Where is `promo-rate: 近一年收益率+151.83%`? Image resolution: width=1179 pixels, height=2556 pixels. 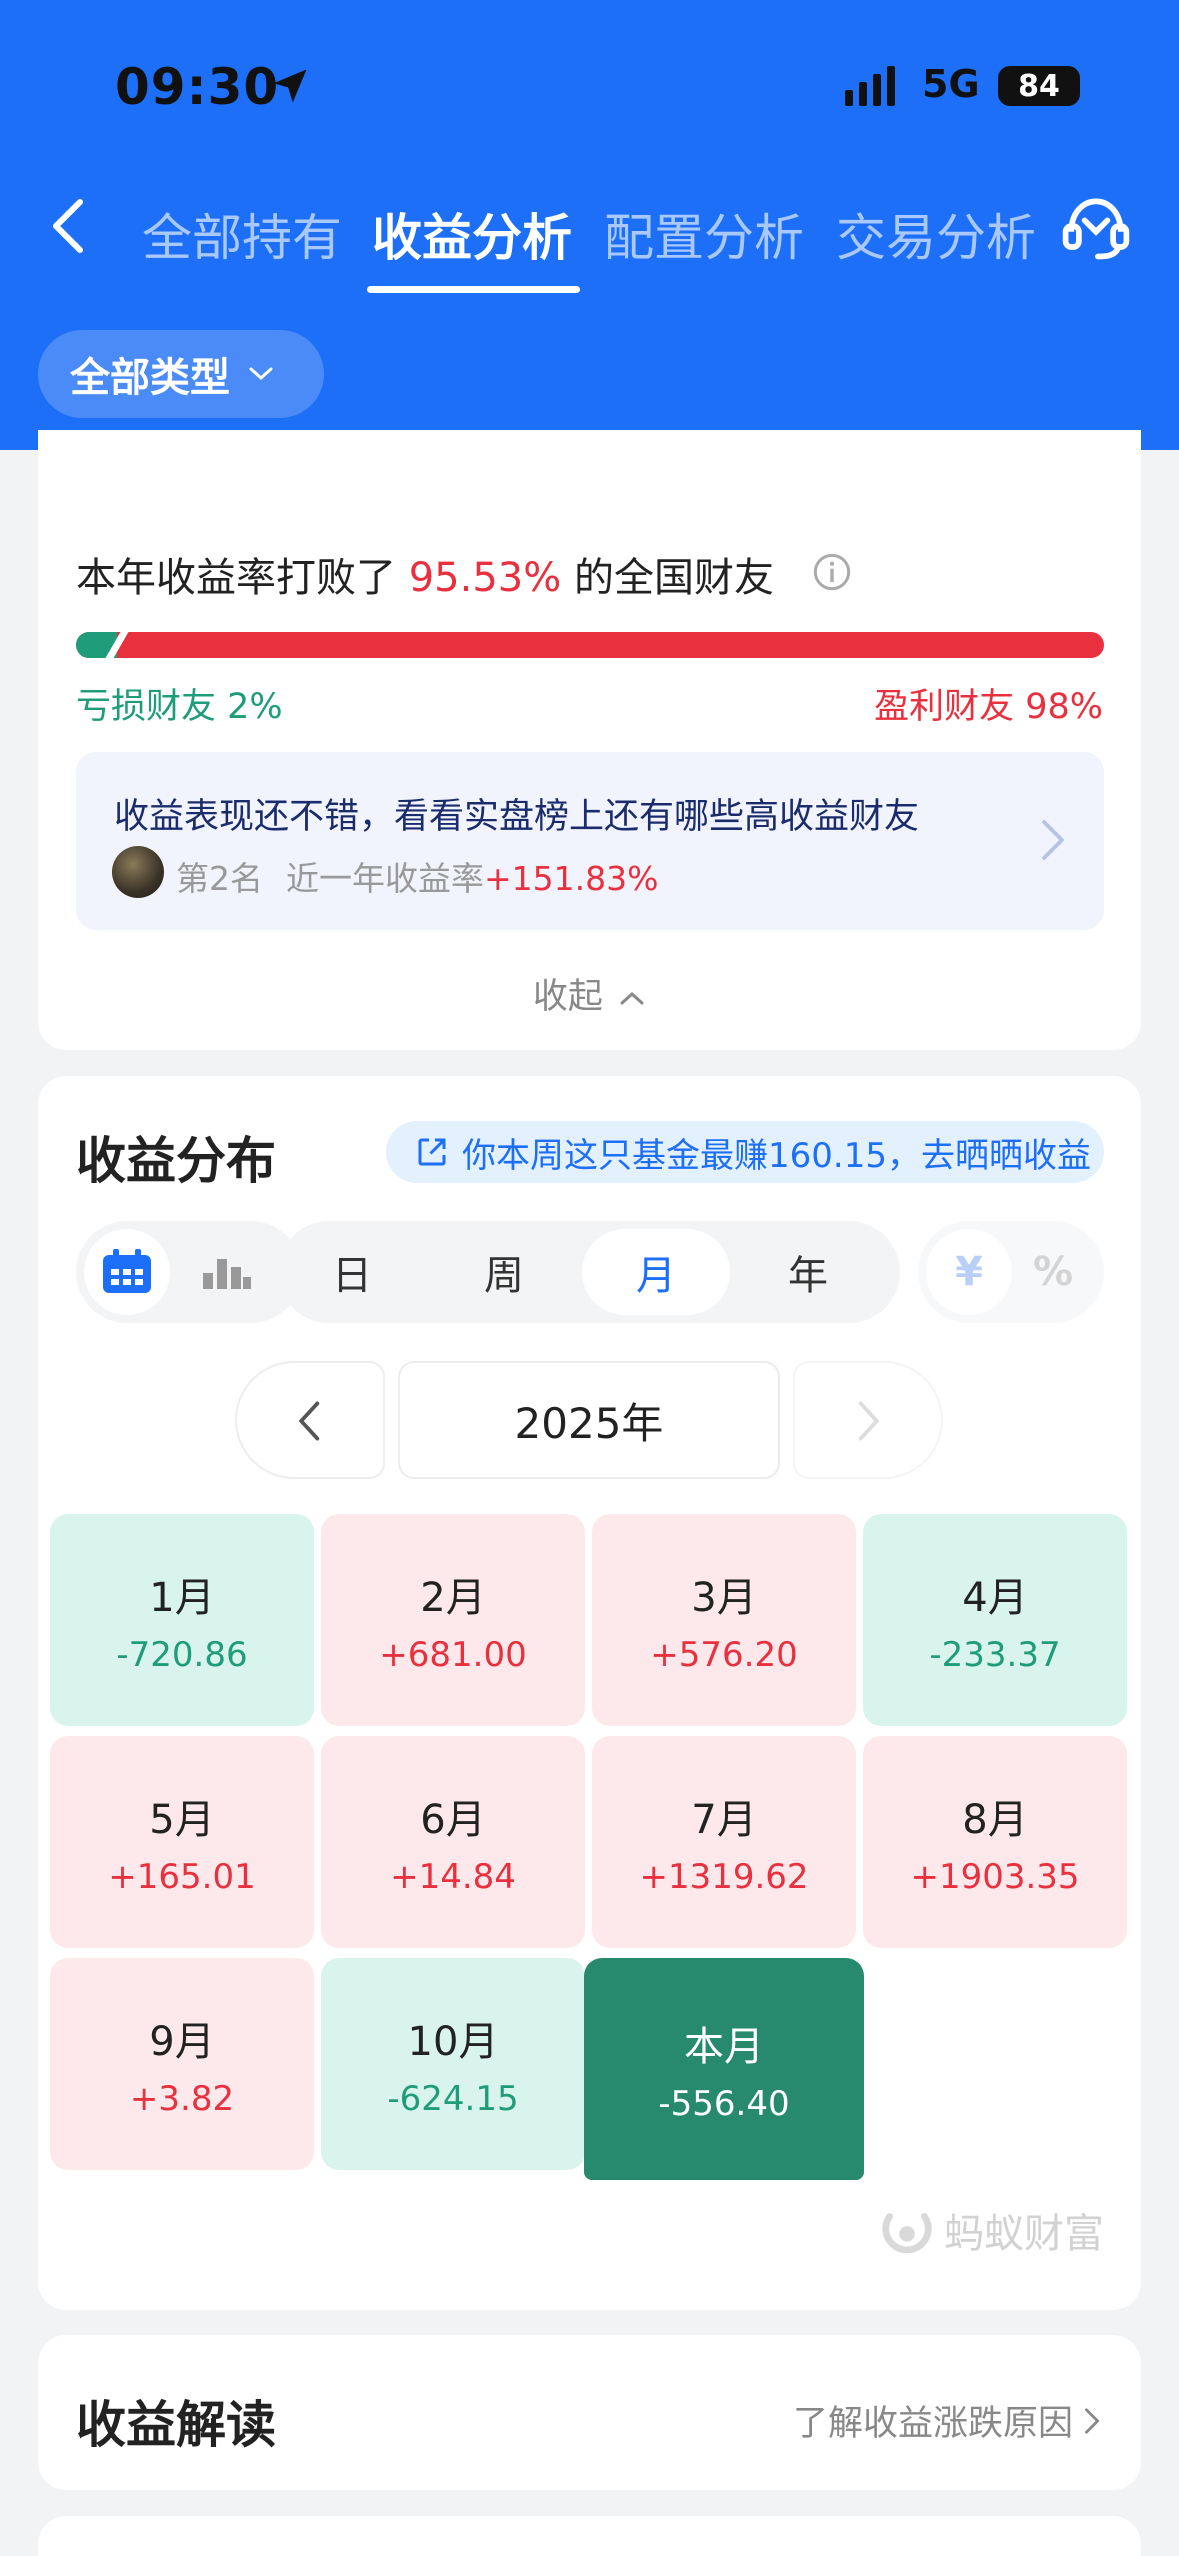
promo-rate: 近一年收益率+151.83% is located at coordinates (472, 876).